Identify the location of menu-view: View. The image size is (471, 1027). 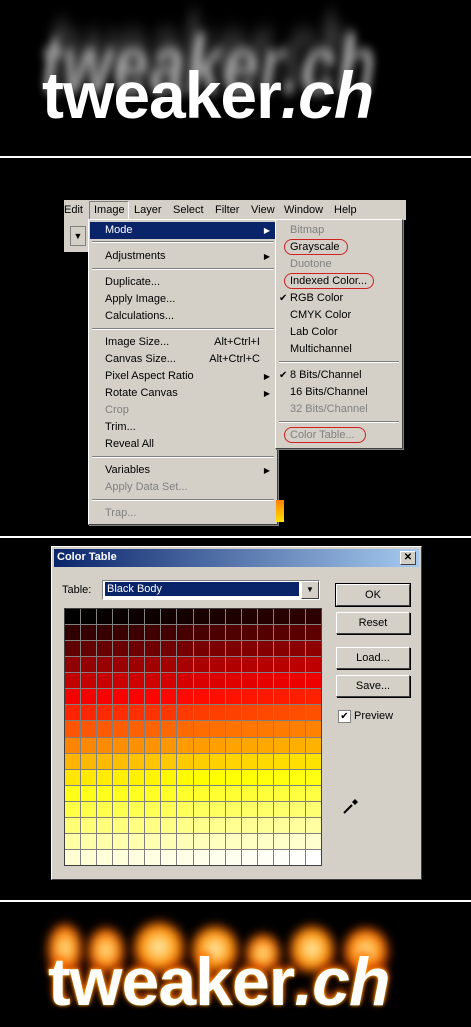
(263, 210).